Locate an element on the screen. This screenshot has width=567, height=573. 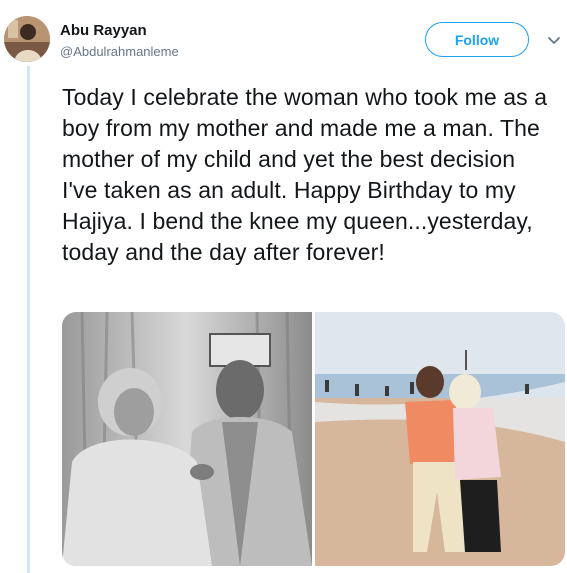
thread-line is located at coordinates (28, 319).